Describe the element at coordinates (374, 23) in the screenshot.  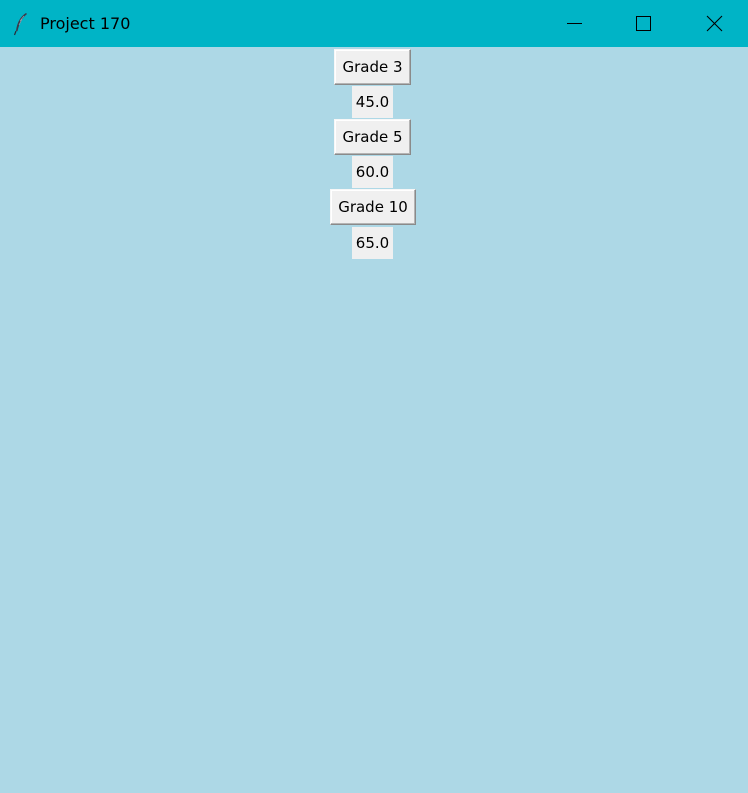
I see `title-bar: Project 170` at that location.